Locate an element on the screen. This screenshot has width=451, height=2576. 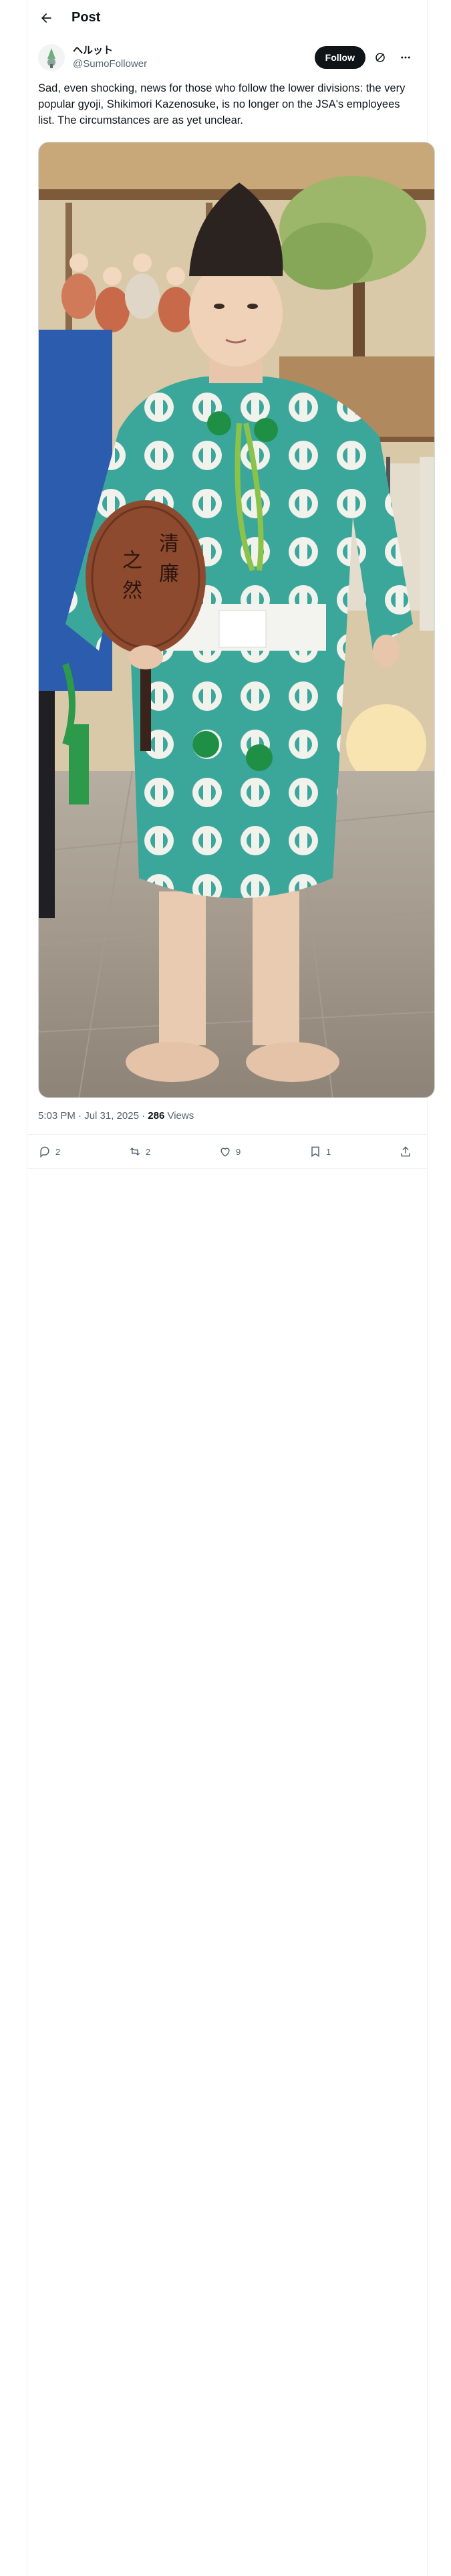
repost-button: 2 is located at coordinates (139, 1151).